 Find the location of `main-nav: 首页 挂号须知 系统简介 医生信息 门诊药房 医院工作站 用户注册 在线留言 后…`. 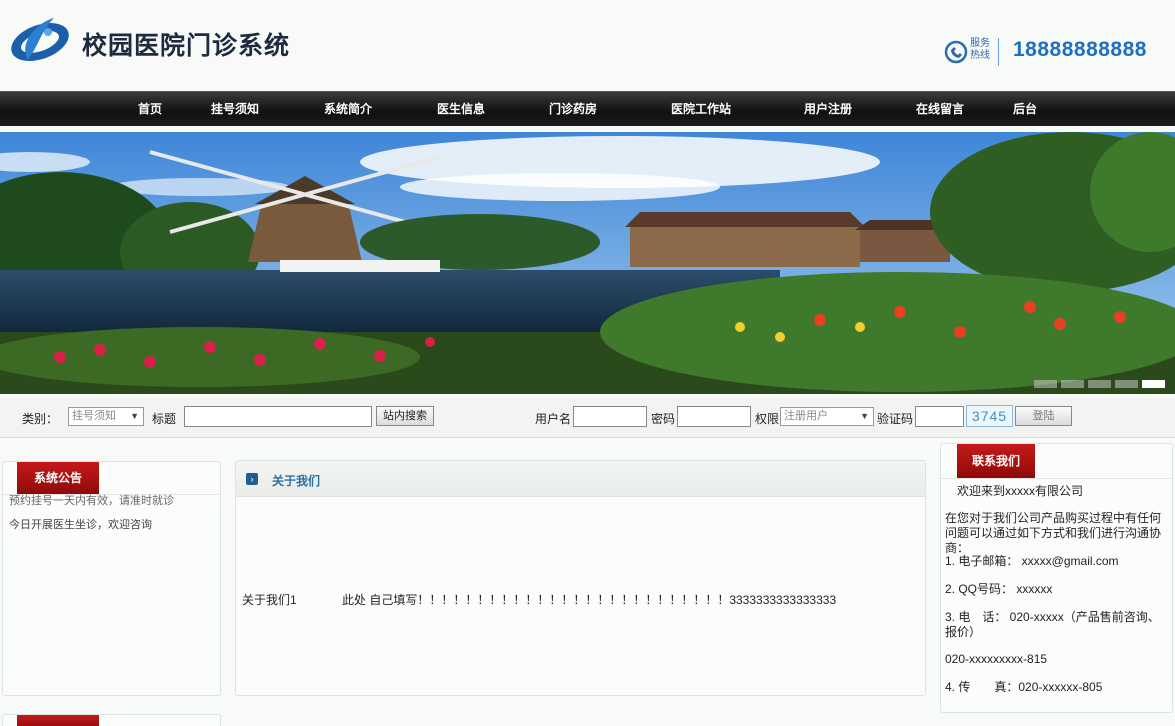

main-nav: 首页 挂号须知 系统简介 医生信息 门诊药房 医院工作站 用户注册 在线留言 后… is located at coordinates (587, 108).